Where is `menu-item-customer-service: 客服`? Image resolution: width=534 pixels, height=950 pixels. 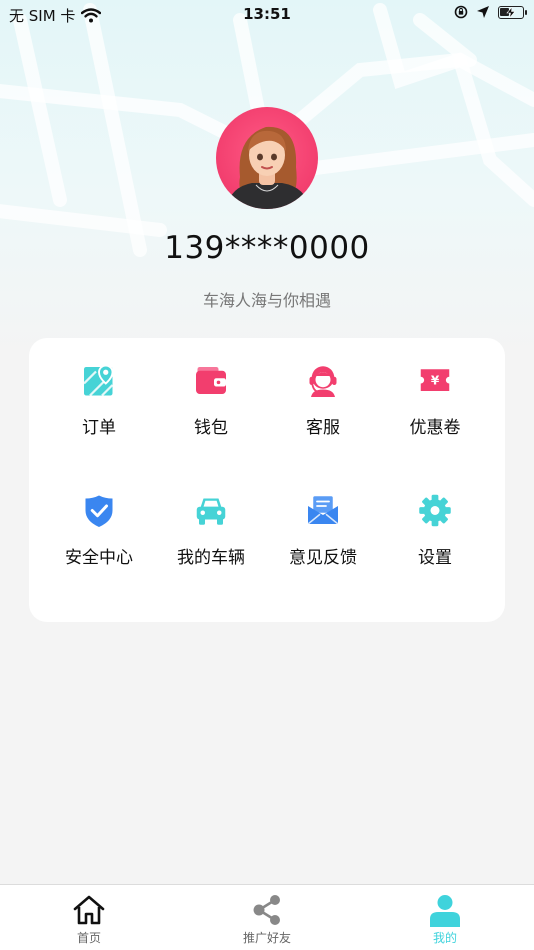
menu-item-customer-service: 客服 is located at coordinates (323, 388).